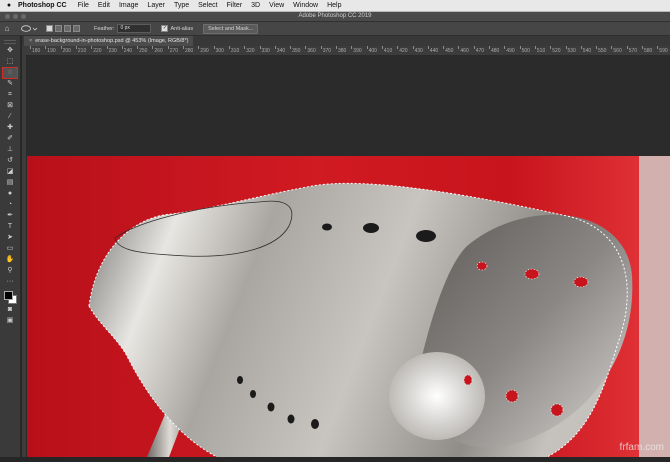 The width and height of the screenshot is (670, 462). I want to click on ruler-label: 430, so click(418, 51).